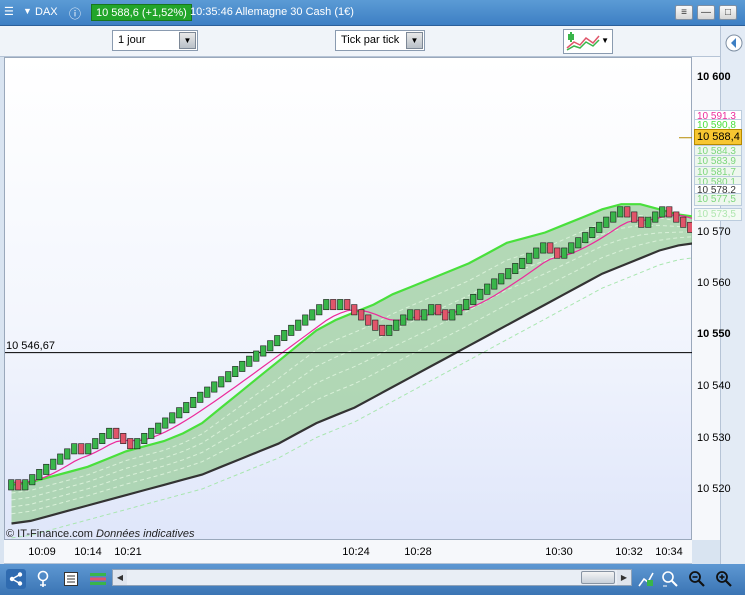 Image resolution: width=745 pixels, height=595 pixels. What do you see at coordinates (724, 579) in the screenshot?
I see `zoom-in-icon` at bounding box center [724, 579].